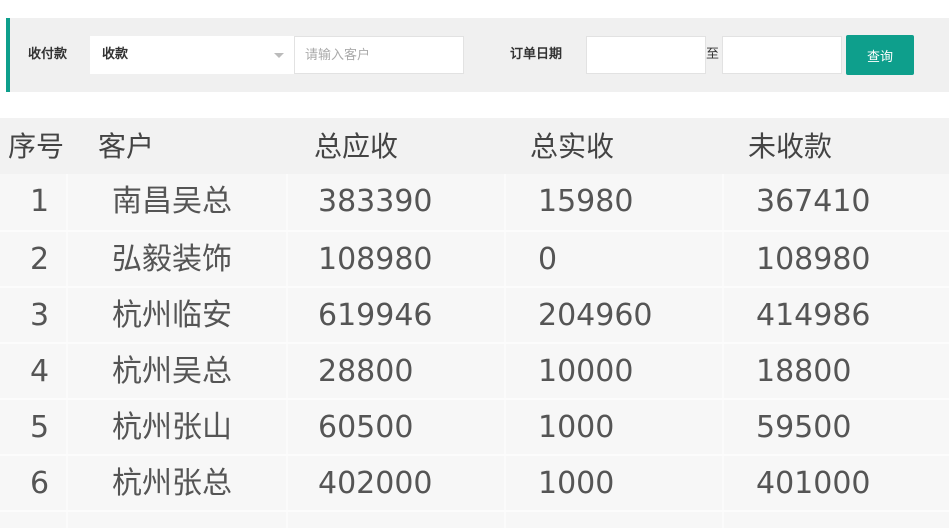  What do you see at coordinates (192, 55) in the screenshot?
I see `payment-type-select: 收款` at bounding box center [192, 55].